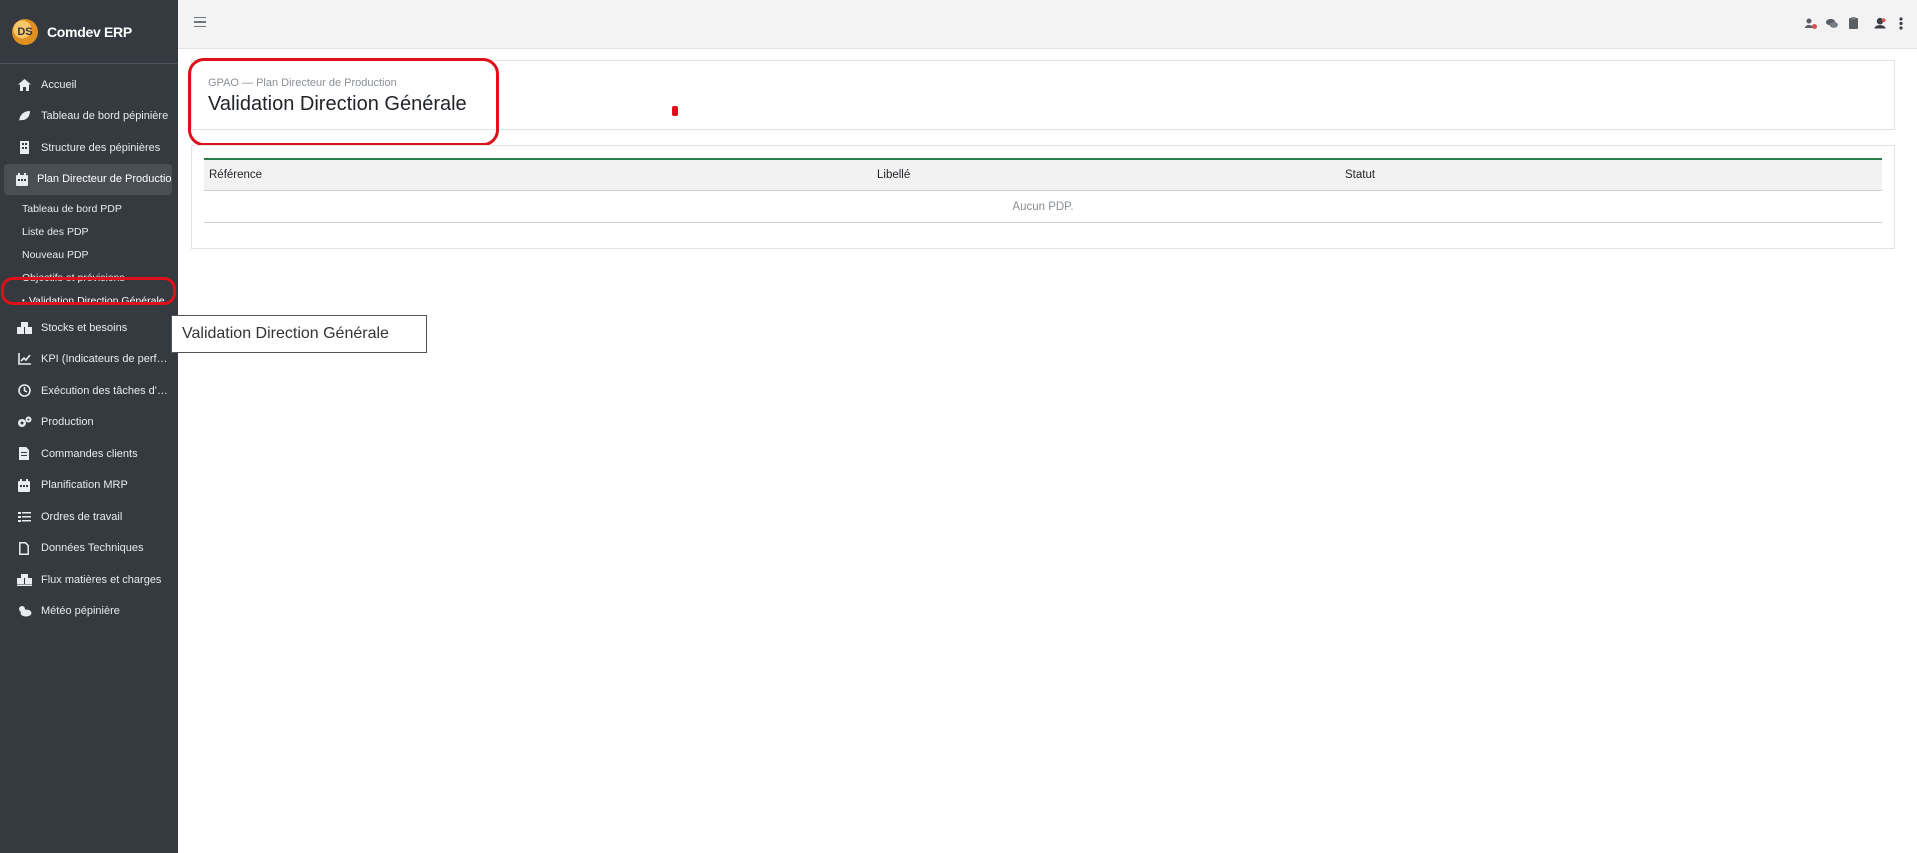  What do you see at coordinates (1901, 23) in the screenshot?
I see `kebab-menu-icon` at bounding box center [1901, 23].